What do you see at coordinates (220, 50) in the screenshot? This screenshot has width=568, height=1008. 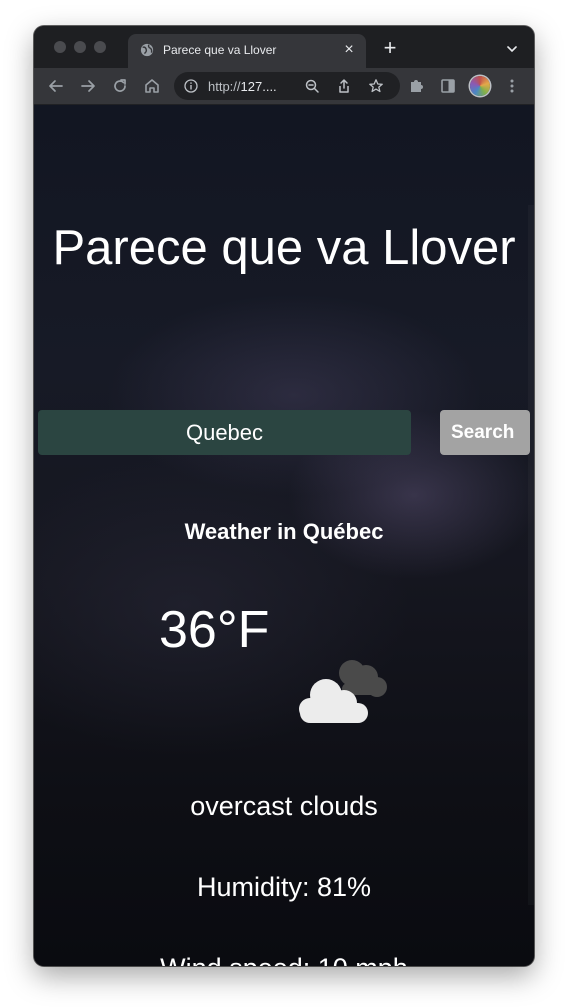 I see `tab-title: Parece que va Llover` at bounding box center [220, 50].